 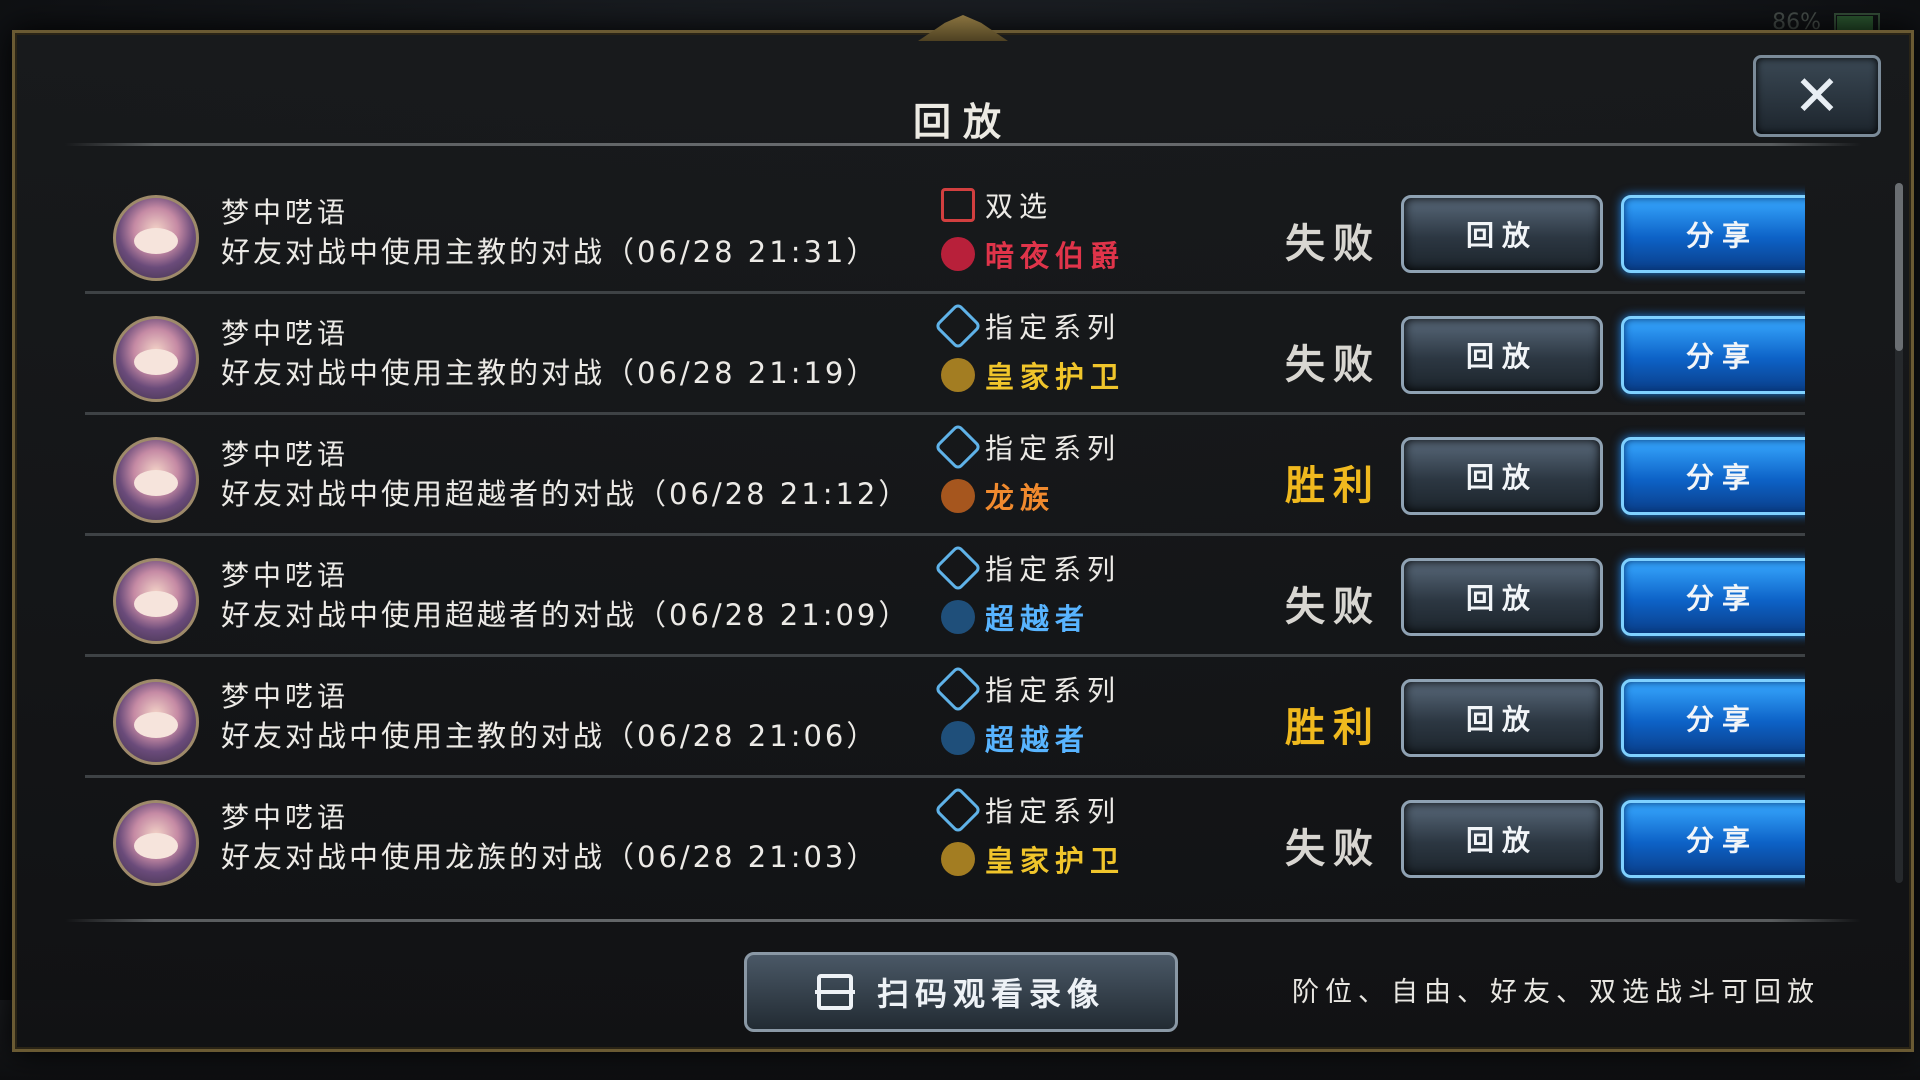 What do you see at coordinates (958, 496) in the screenshot?
I see `dragon-icon` at bounding box center [958, 496].